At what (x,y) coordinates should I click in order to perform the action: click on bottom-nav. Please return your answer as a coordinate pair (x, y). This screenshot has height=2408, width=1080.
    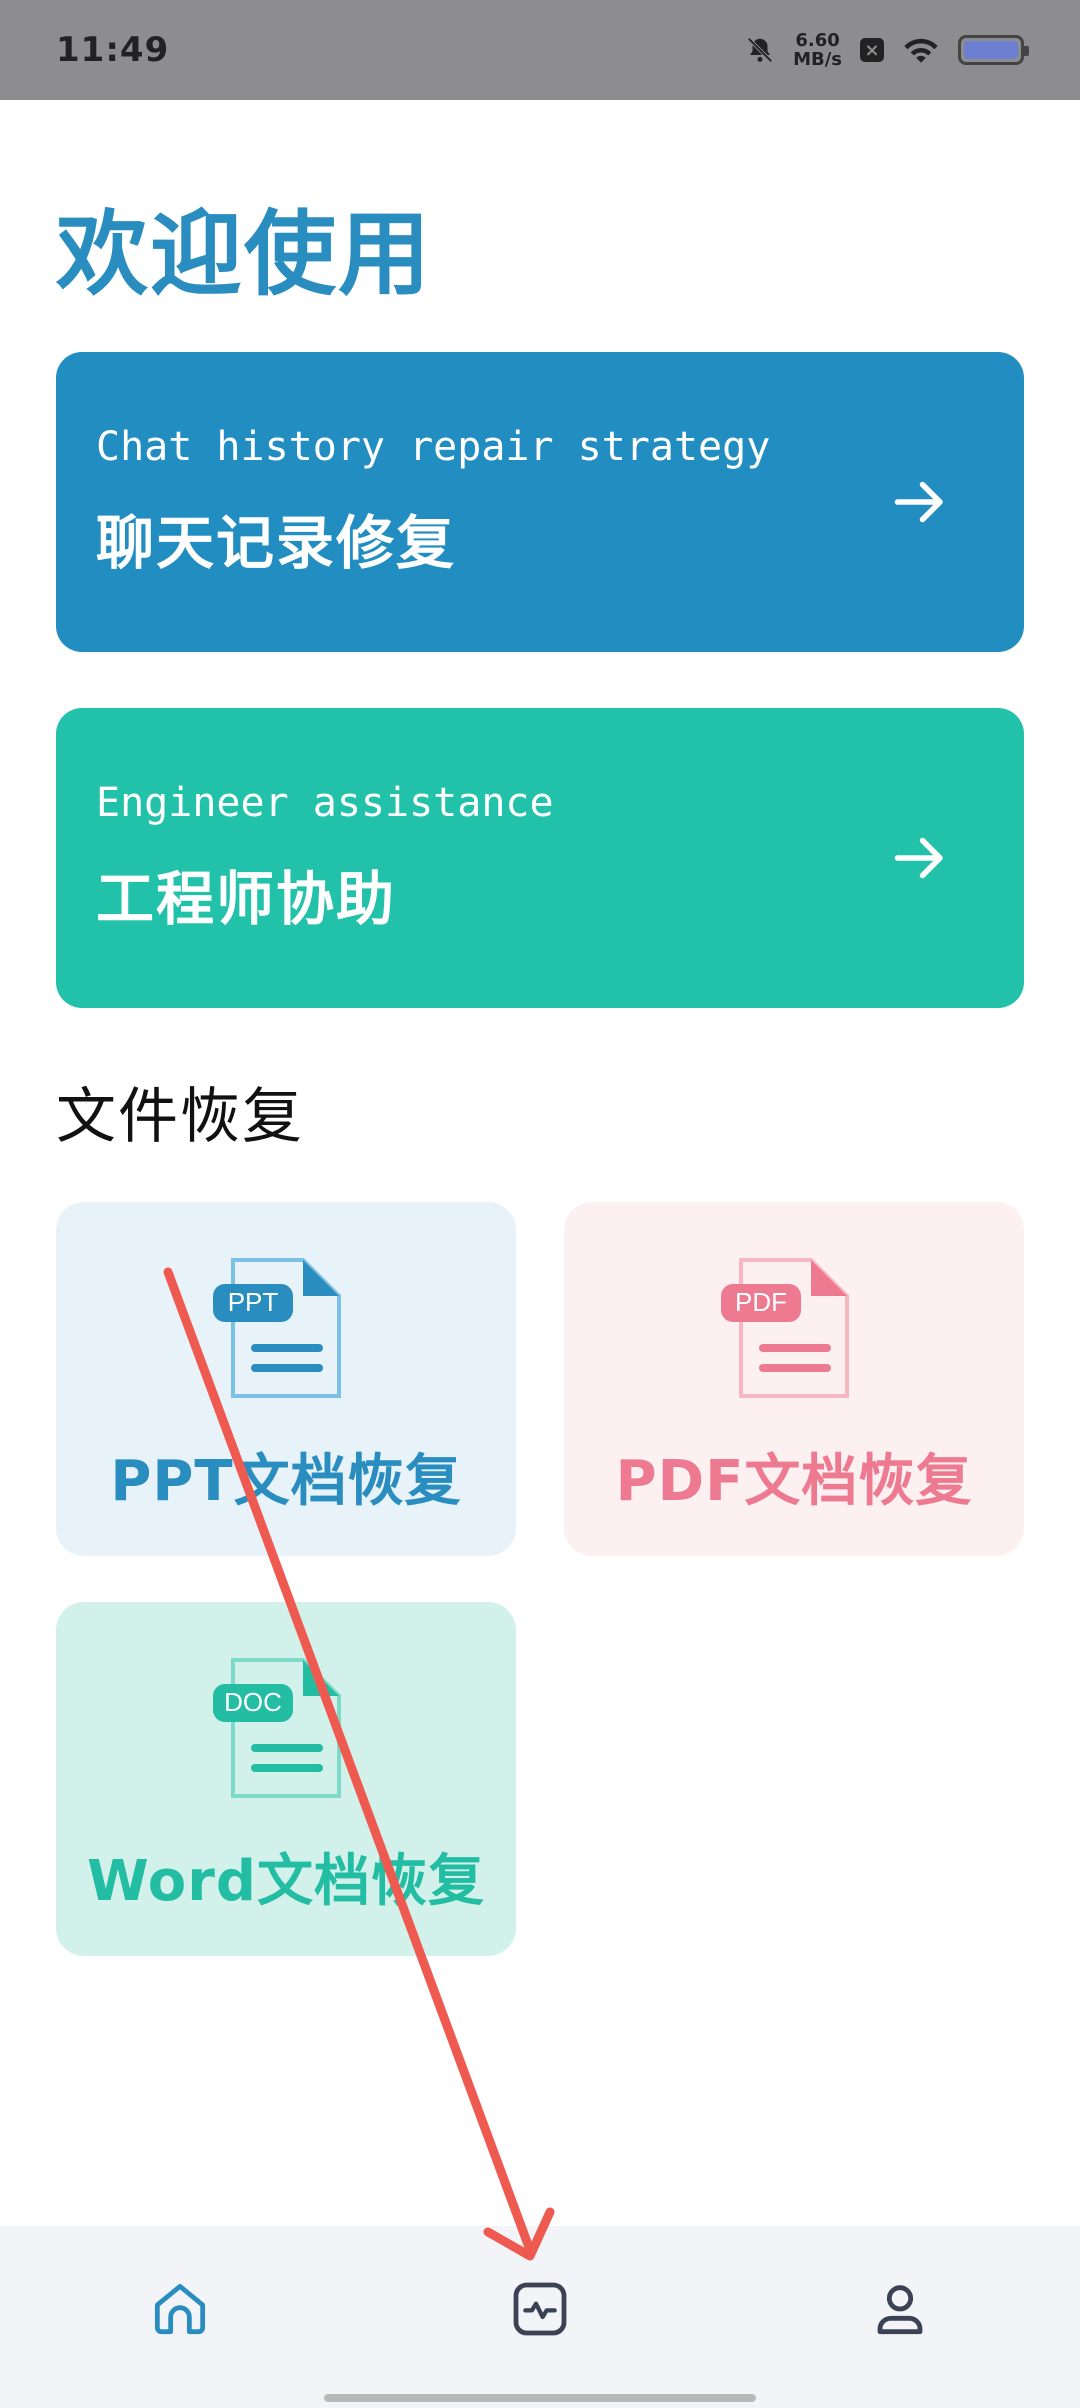
    Looking at the image, I should click on (540, 2317).